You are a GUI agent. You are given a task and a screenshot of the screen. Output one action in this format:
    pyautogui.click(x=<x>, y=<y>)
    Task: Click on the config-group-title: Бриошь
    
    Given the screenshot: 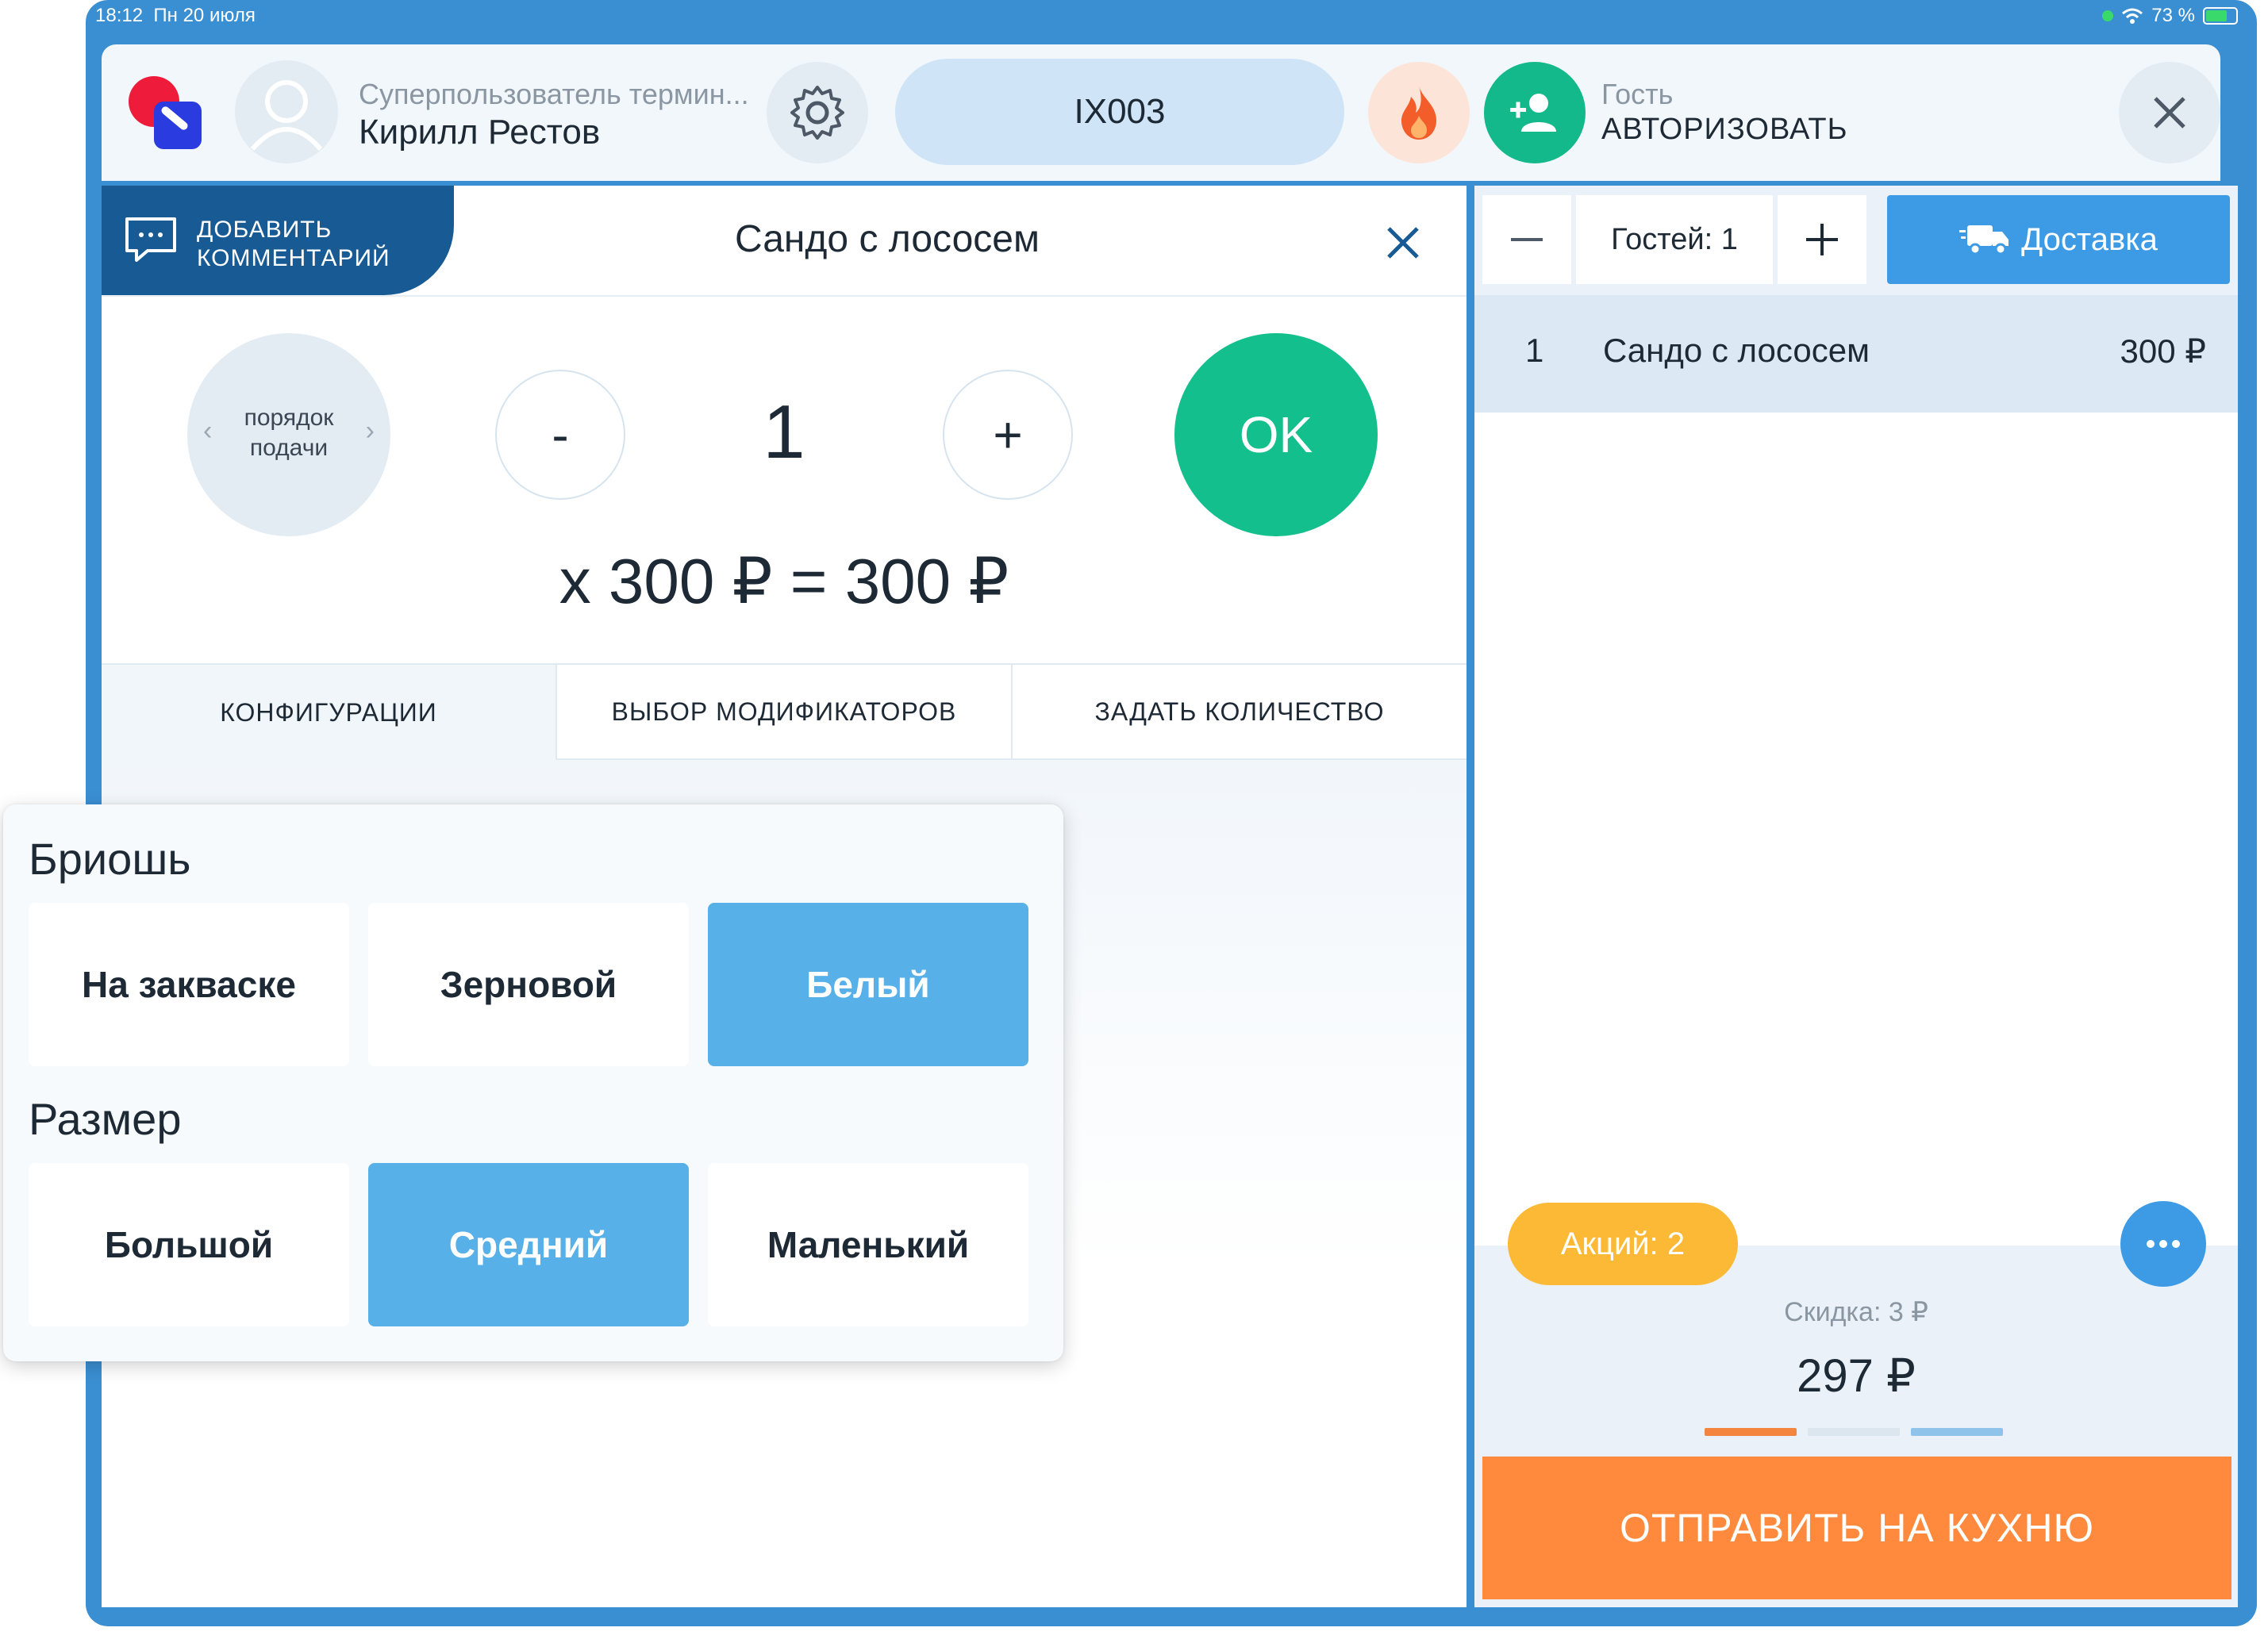 What is the action you would take?
    pyautogui.click(x=110, y=859)
    